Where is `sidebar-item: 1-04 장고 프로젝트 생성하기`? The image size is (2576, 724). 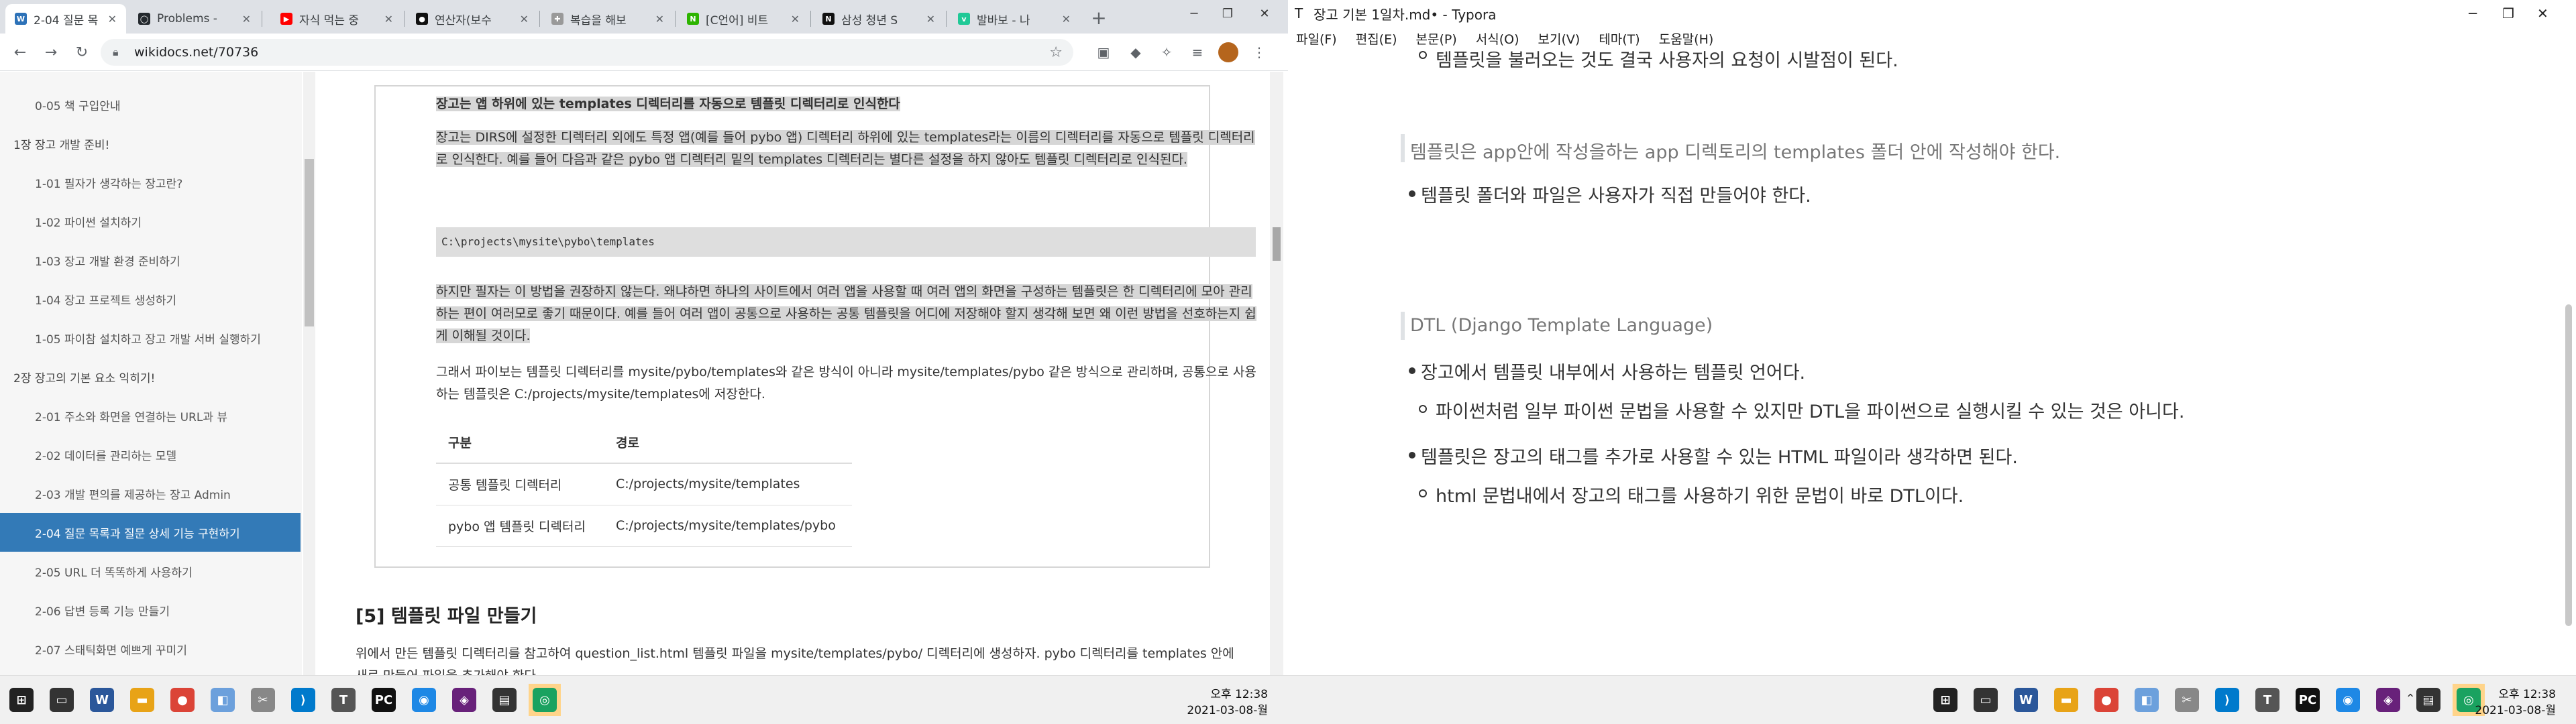
sidebar-item: 1-04 장고 프로젝트 생성하기 is located at coordinates (150, 299).